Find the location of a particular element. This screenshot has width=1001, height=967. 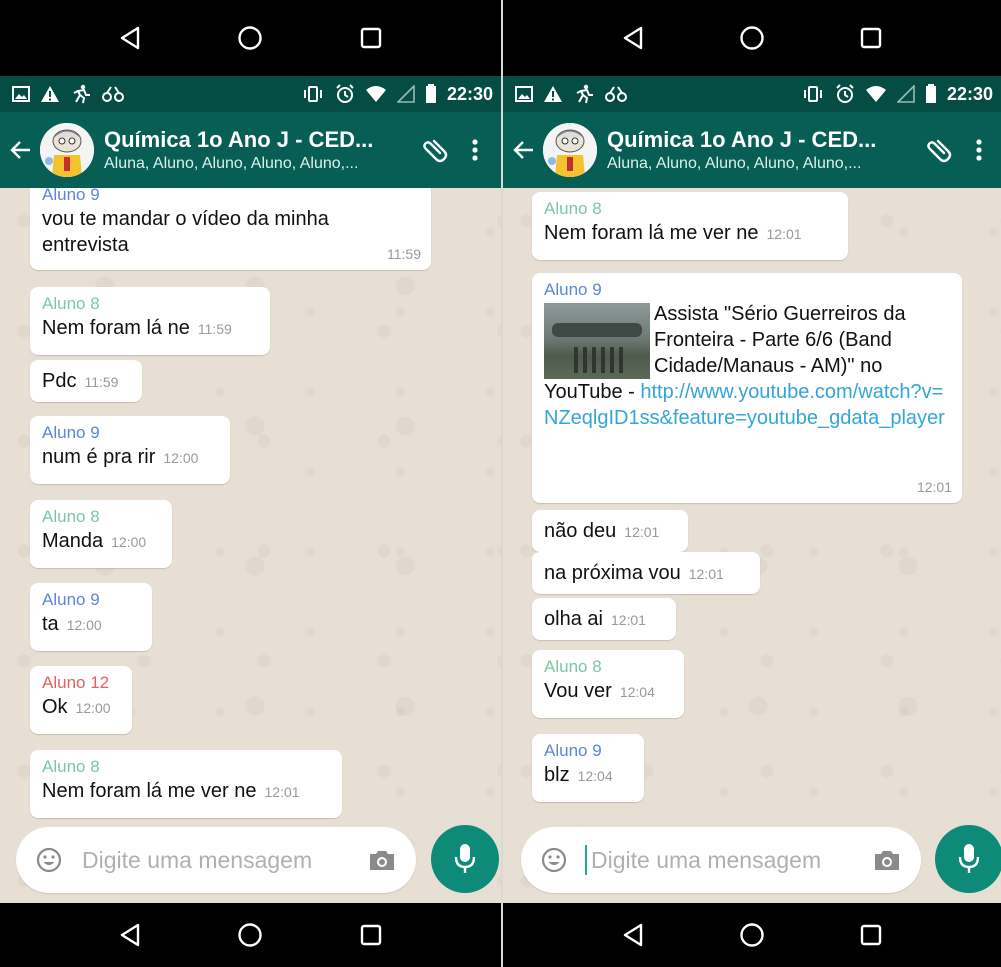

message-bubble: Pdc 11:59 is located at coordinates (86, 381).